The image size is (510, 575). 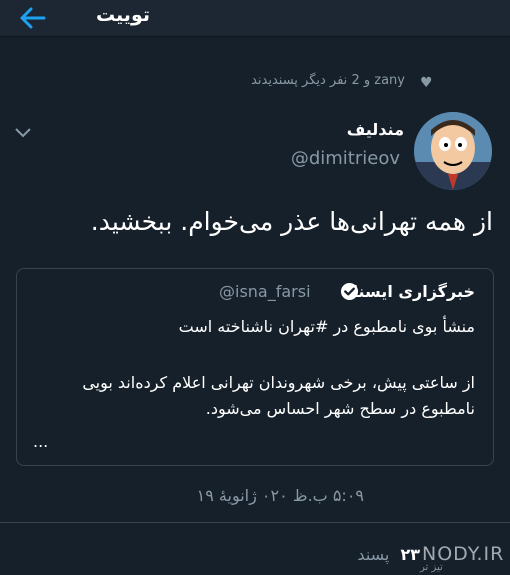 I want to click on quote-text-line: منشأ بوی نامطبوع در #تهران ناشناخته است, so click(x=326, y=326).